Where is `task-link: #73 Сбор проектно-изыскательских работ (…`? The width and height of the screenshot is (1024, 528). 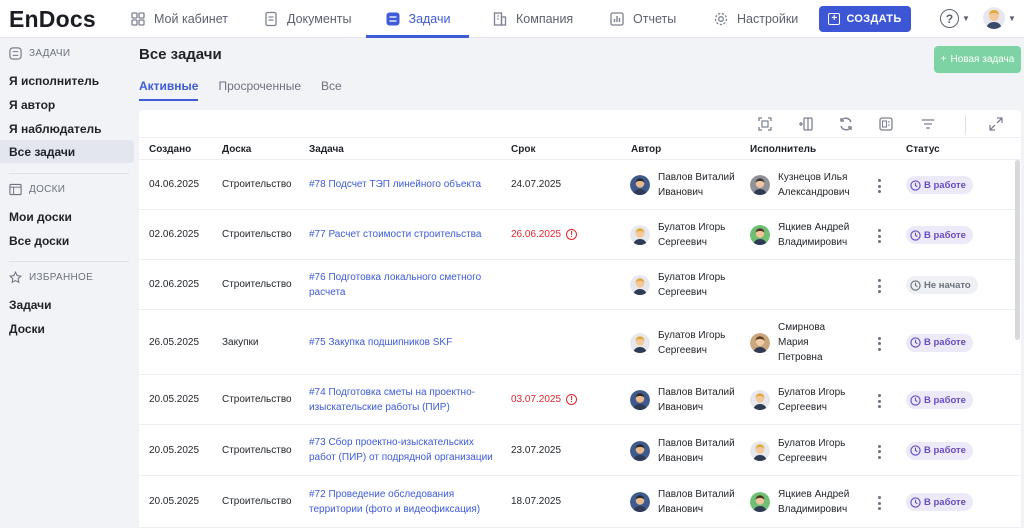 task-link: #73 Сбор проектно-изыскательских работ (… is located at coordinates (404, 450).